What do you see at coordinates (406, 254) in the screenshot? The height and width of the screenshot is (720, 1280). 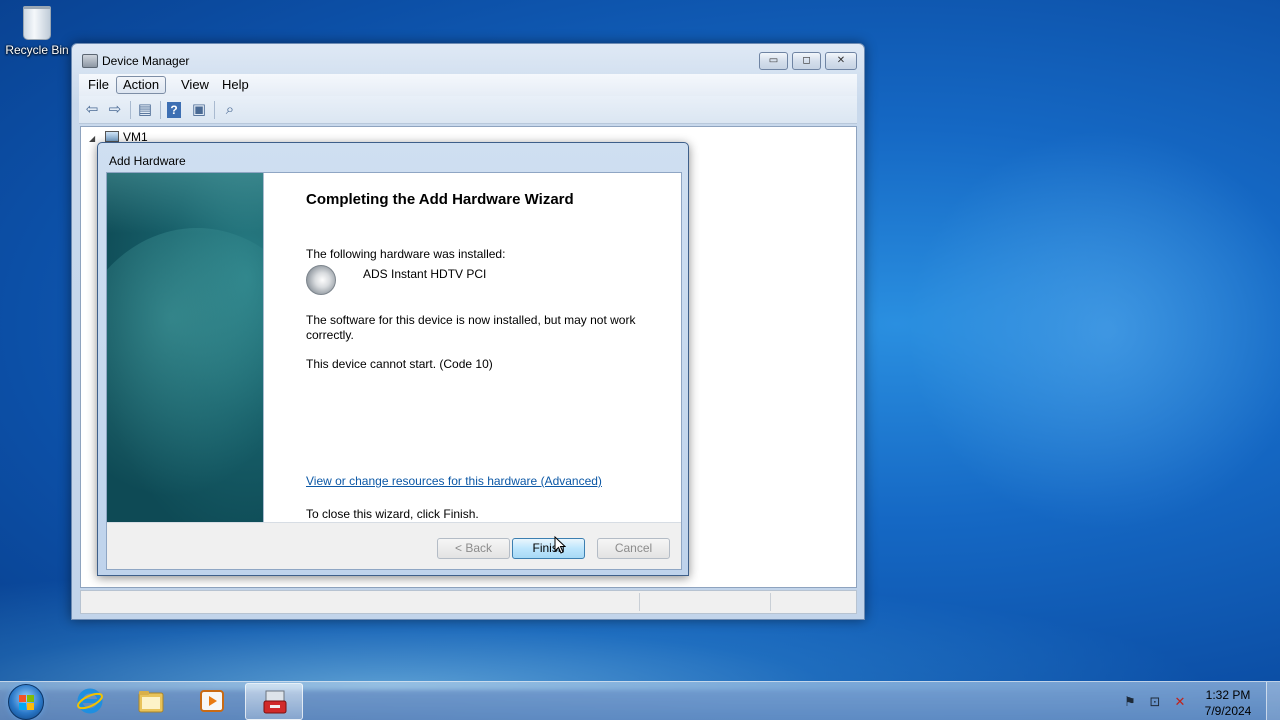 I see `installed-label: The following hardware was installed:` at bounding box center [406, 254].